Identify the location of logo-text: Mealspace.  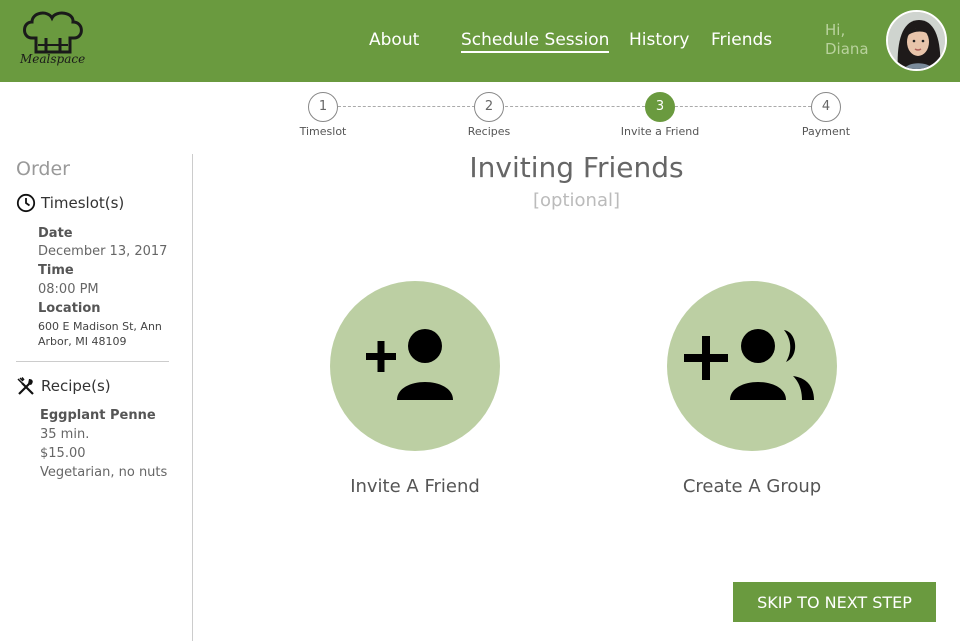
(53, 59).